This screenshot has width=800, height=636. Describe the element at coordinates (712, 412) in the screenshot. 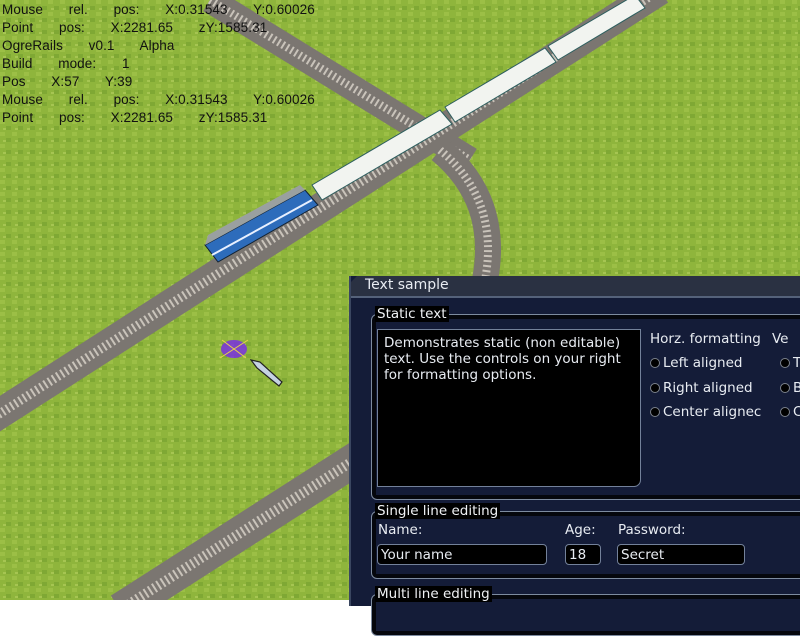

I see `radio-label: Center alignec` at that location.